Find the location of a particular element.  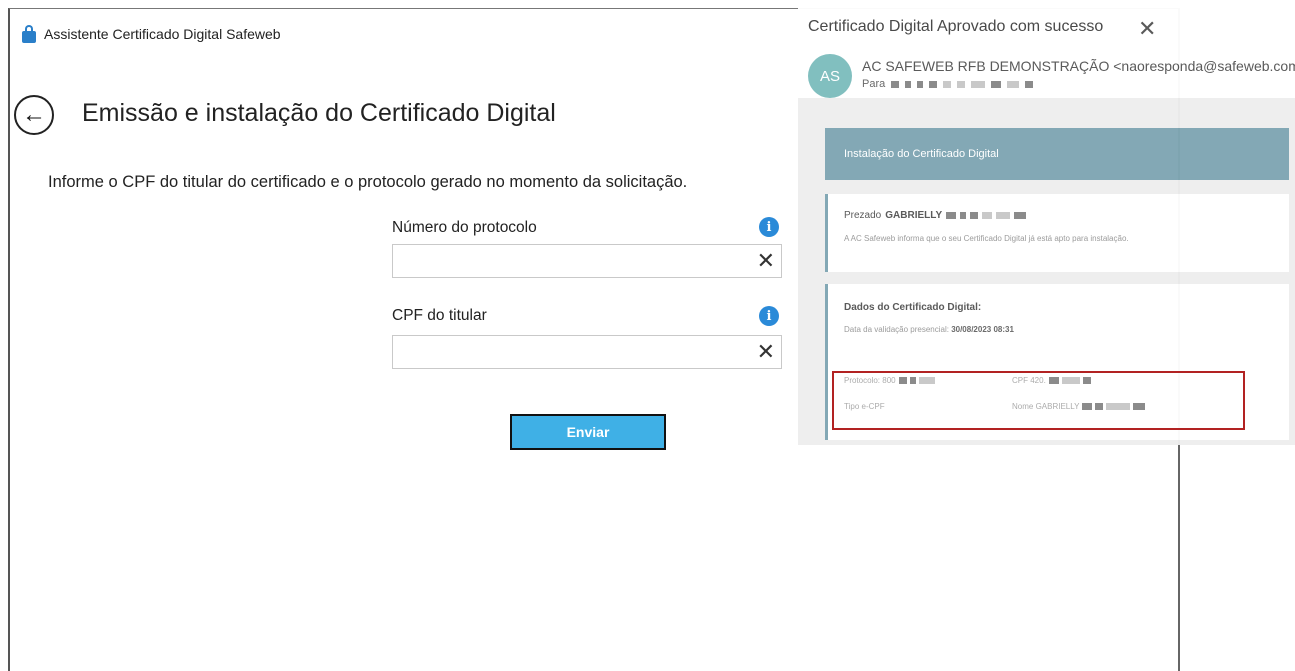

greeting-prefix: Prezado is located at coordinates (863, 215).